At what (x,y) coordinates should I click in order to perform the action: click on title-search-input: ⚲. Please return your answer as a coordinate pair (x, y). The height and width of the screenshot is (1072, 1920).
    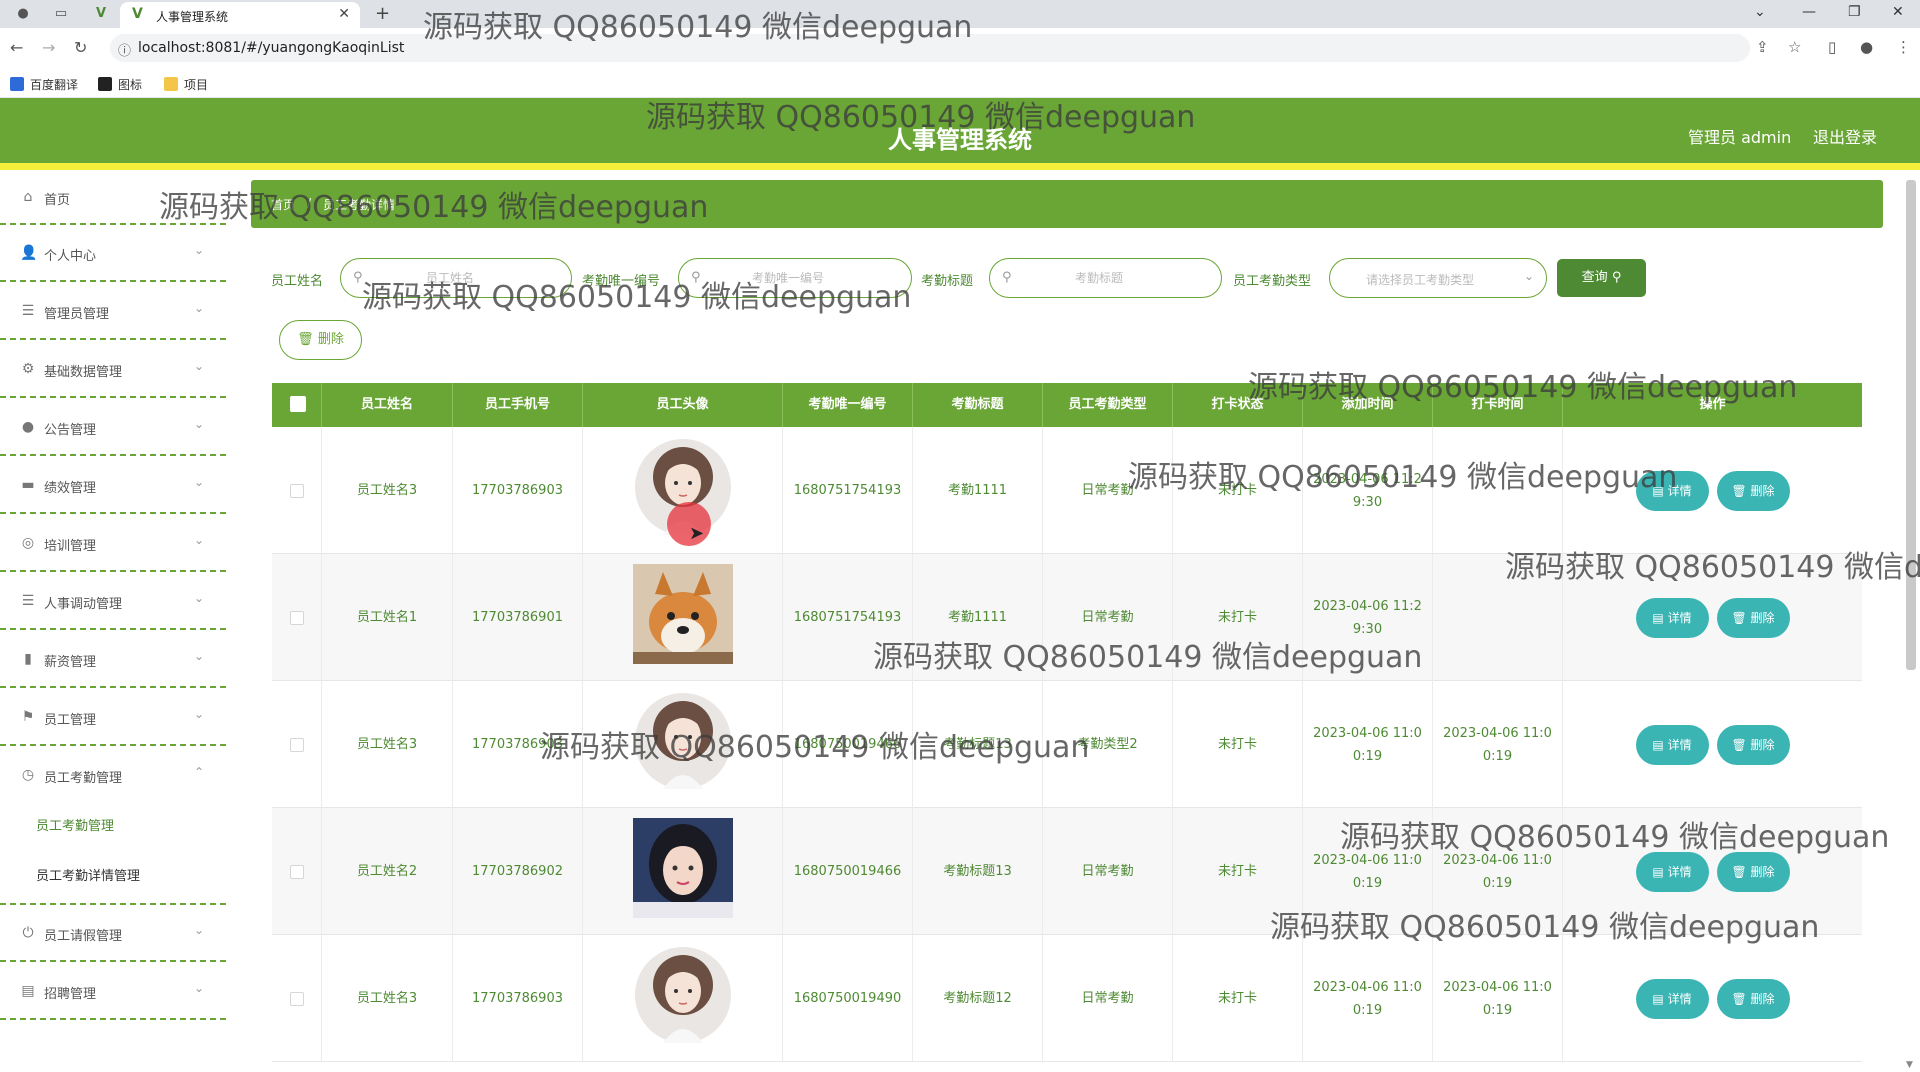
    Looking at the image, I should click on (1105, 278).